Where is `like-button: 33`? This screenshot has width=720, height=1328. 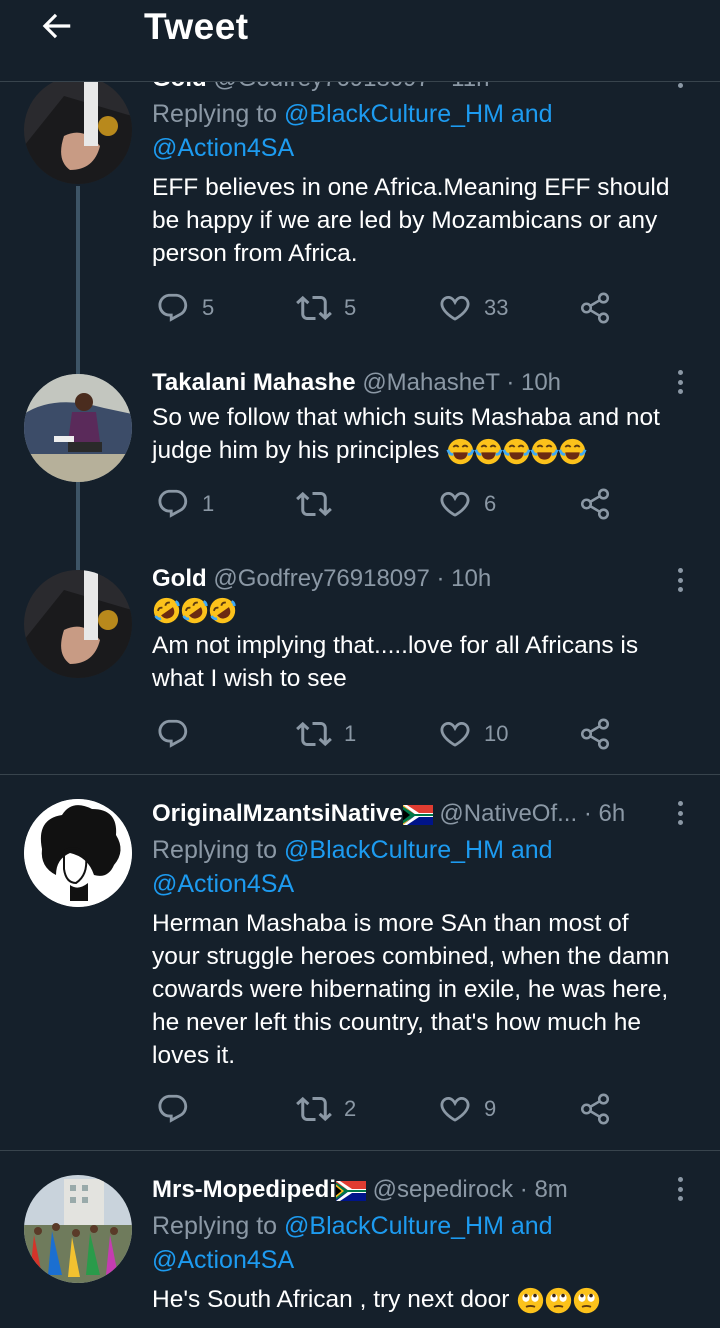 like-button: 33 is located at coordinates (473, 308).